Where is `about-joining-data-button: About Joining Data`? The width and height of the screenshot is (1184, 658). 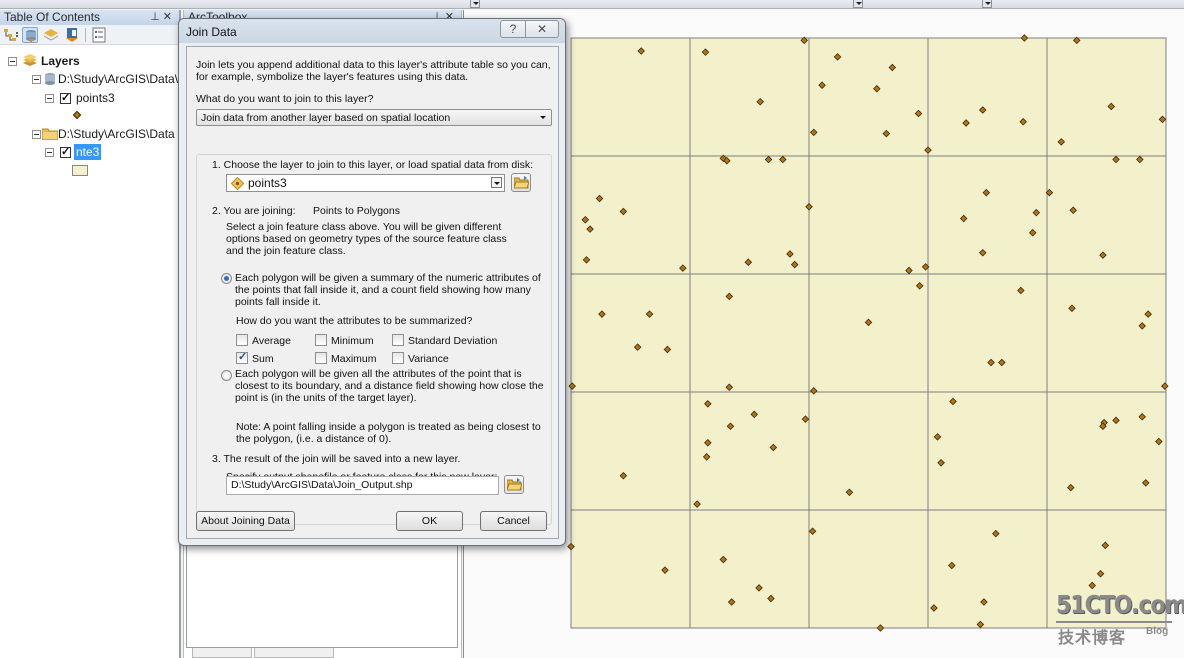
about-joining-data-button: About Joining Data is located at coordinates (245, 521).